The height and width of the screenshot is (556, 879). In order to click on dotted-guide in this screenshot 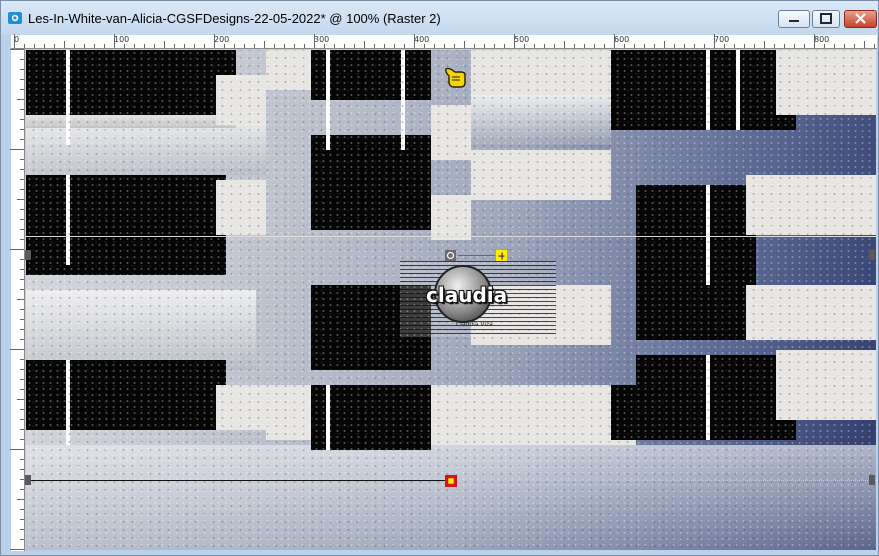, I will do `click(666, 480)`.